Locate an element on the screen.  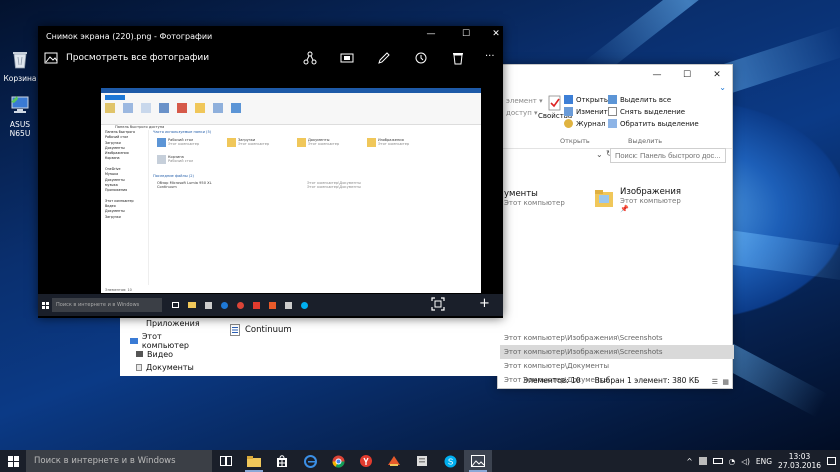
edit-pencil-icon is located at coordinates (384, 58).